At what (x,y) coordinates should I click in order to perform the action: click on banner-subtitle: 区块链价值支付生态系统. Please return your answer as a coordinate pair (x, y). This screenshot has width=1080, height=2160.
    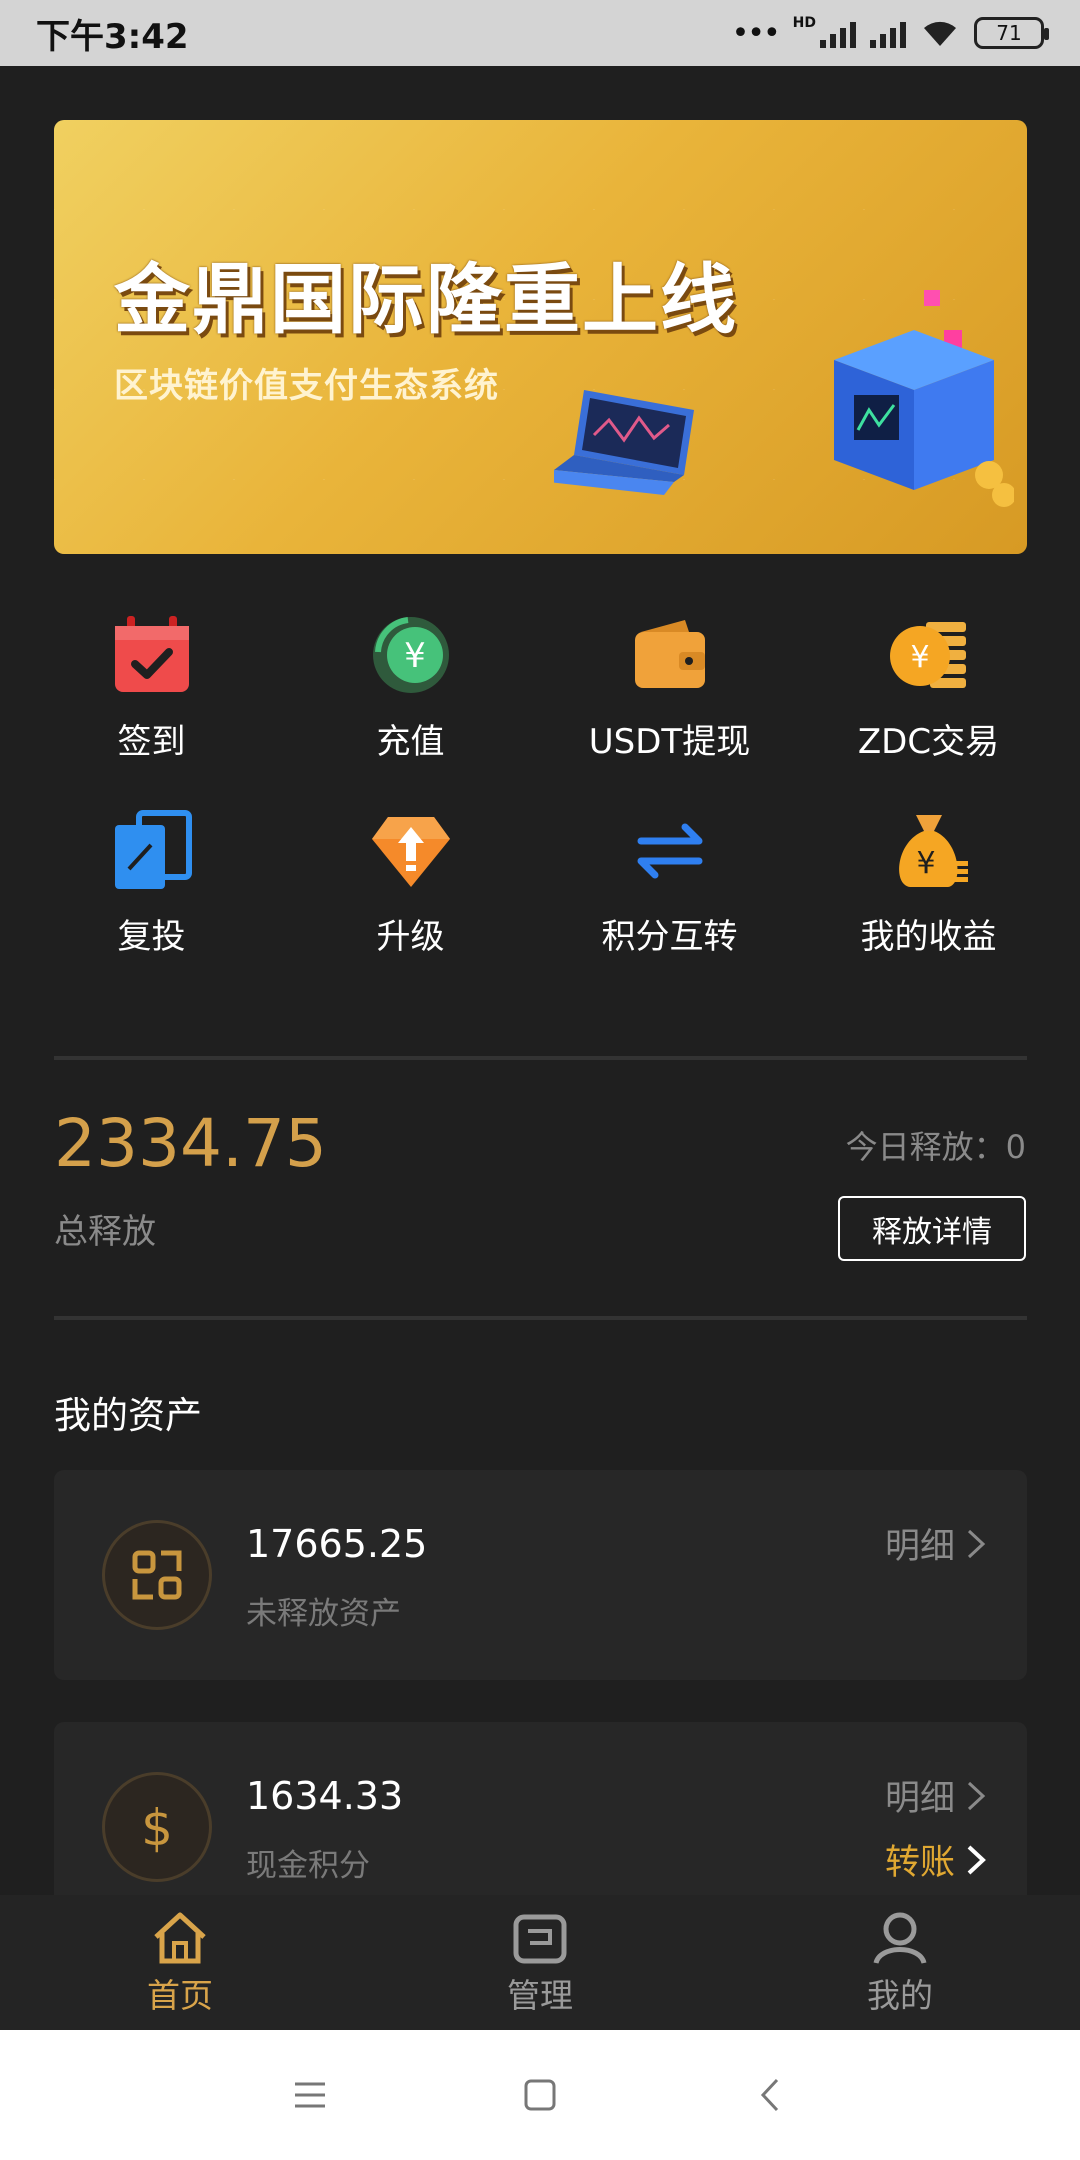
    Looking at the image, I should click on (306, 386).